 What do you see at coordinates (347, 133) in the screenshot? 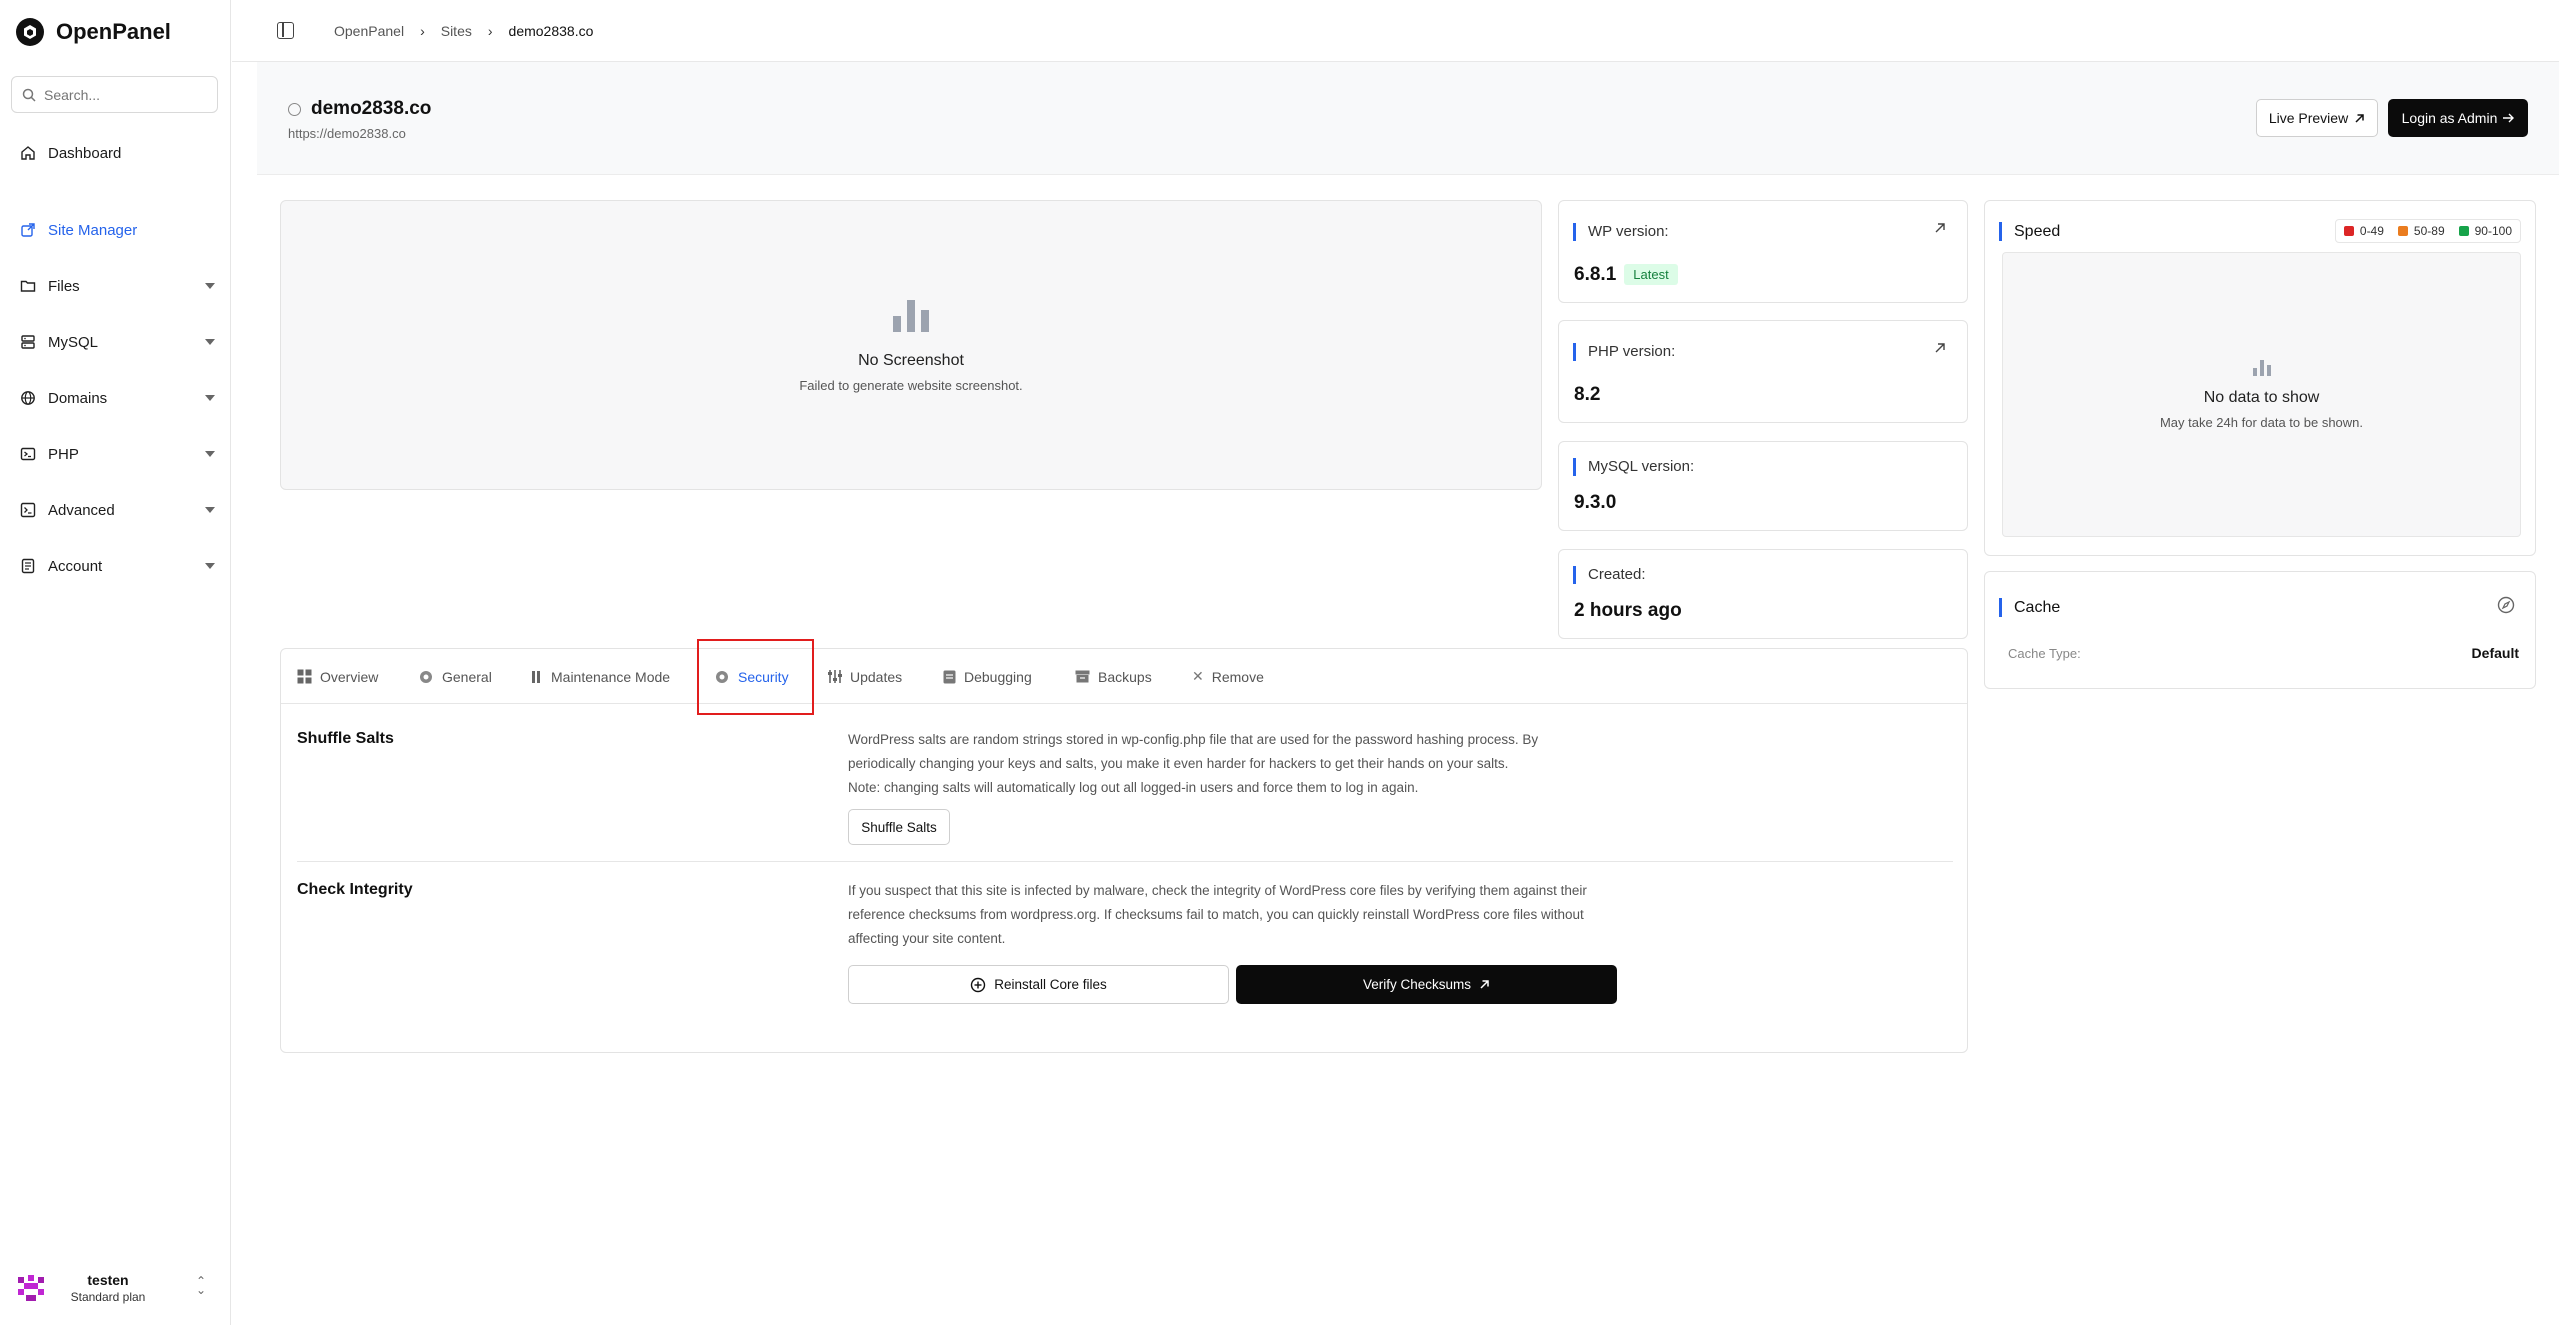
I see `site-url: https://demo2838.co` at bounding box center [347, 133].